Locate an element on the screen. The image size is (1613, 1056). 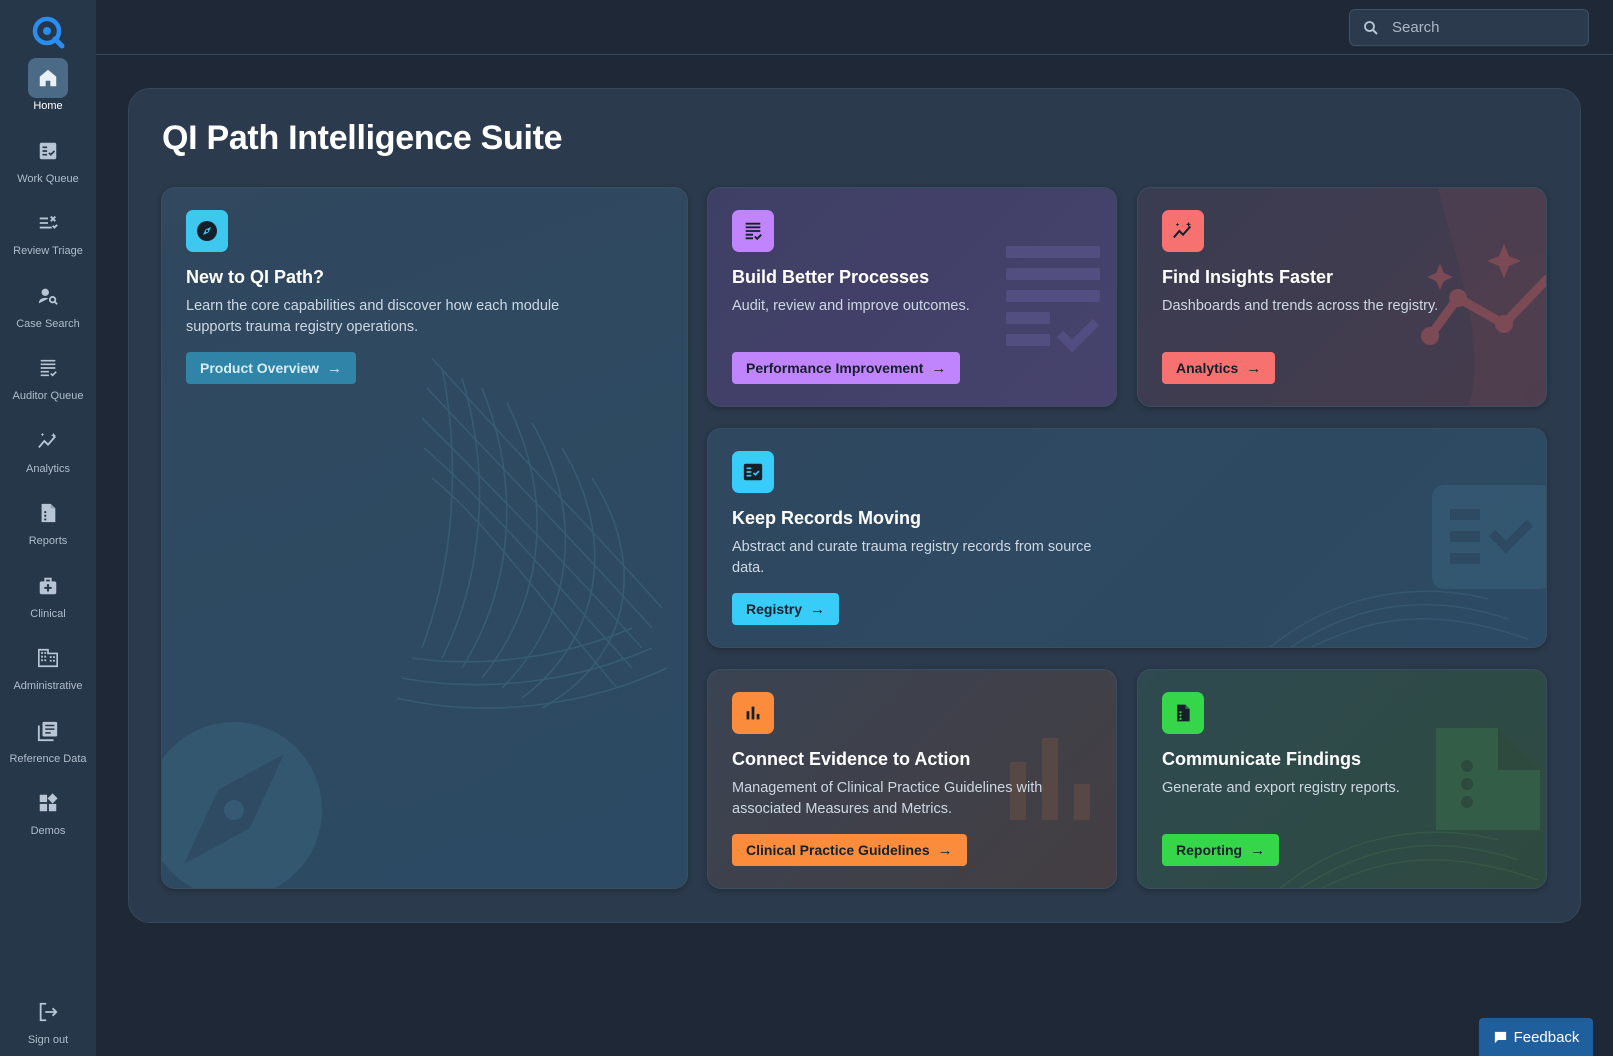
reporting-button: Reporting → is located at coordinates (1221, 850).